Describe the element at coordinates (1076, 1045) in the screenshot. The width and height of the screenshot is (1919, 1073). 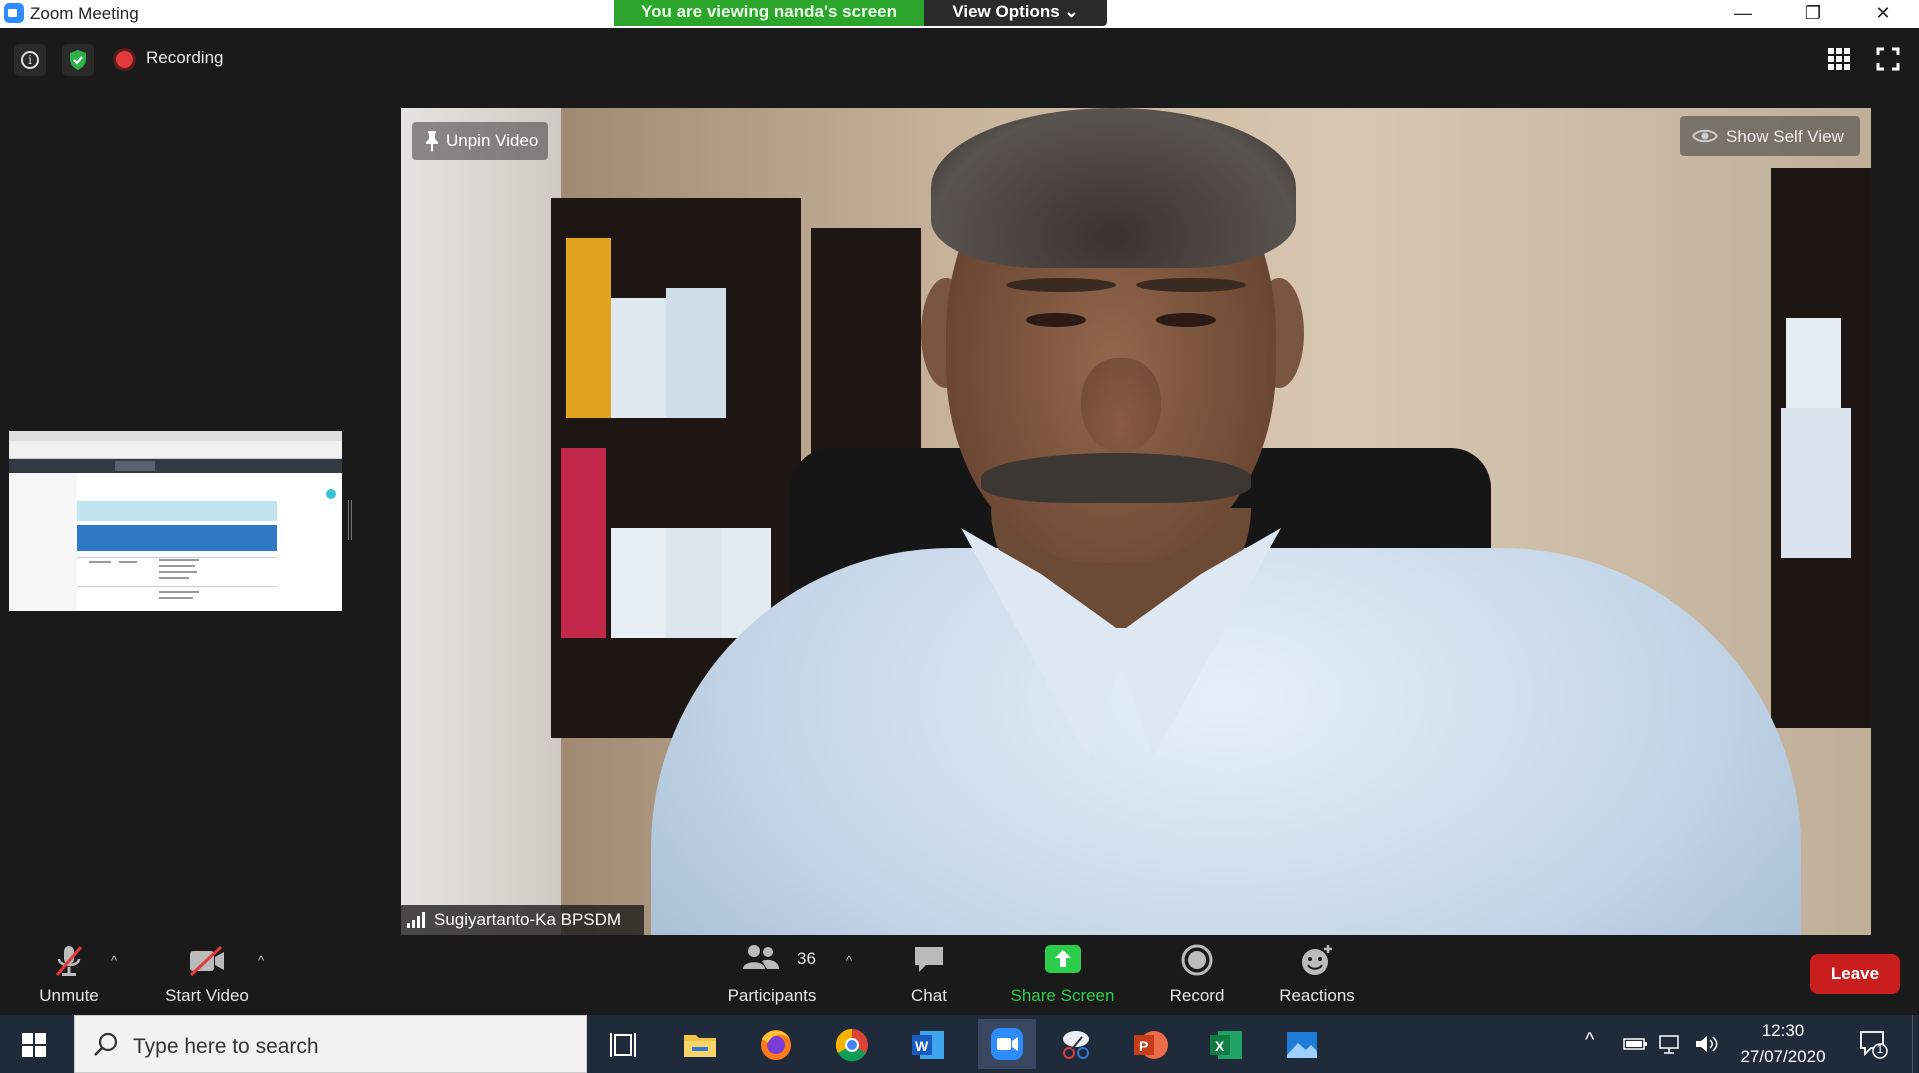
I see `snipping-tool-icon` at that location.